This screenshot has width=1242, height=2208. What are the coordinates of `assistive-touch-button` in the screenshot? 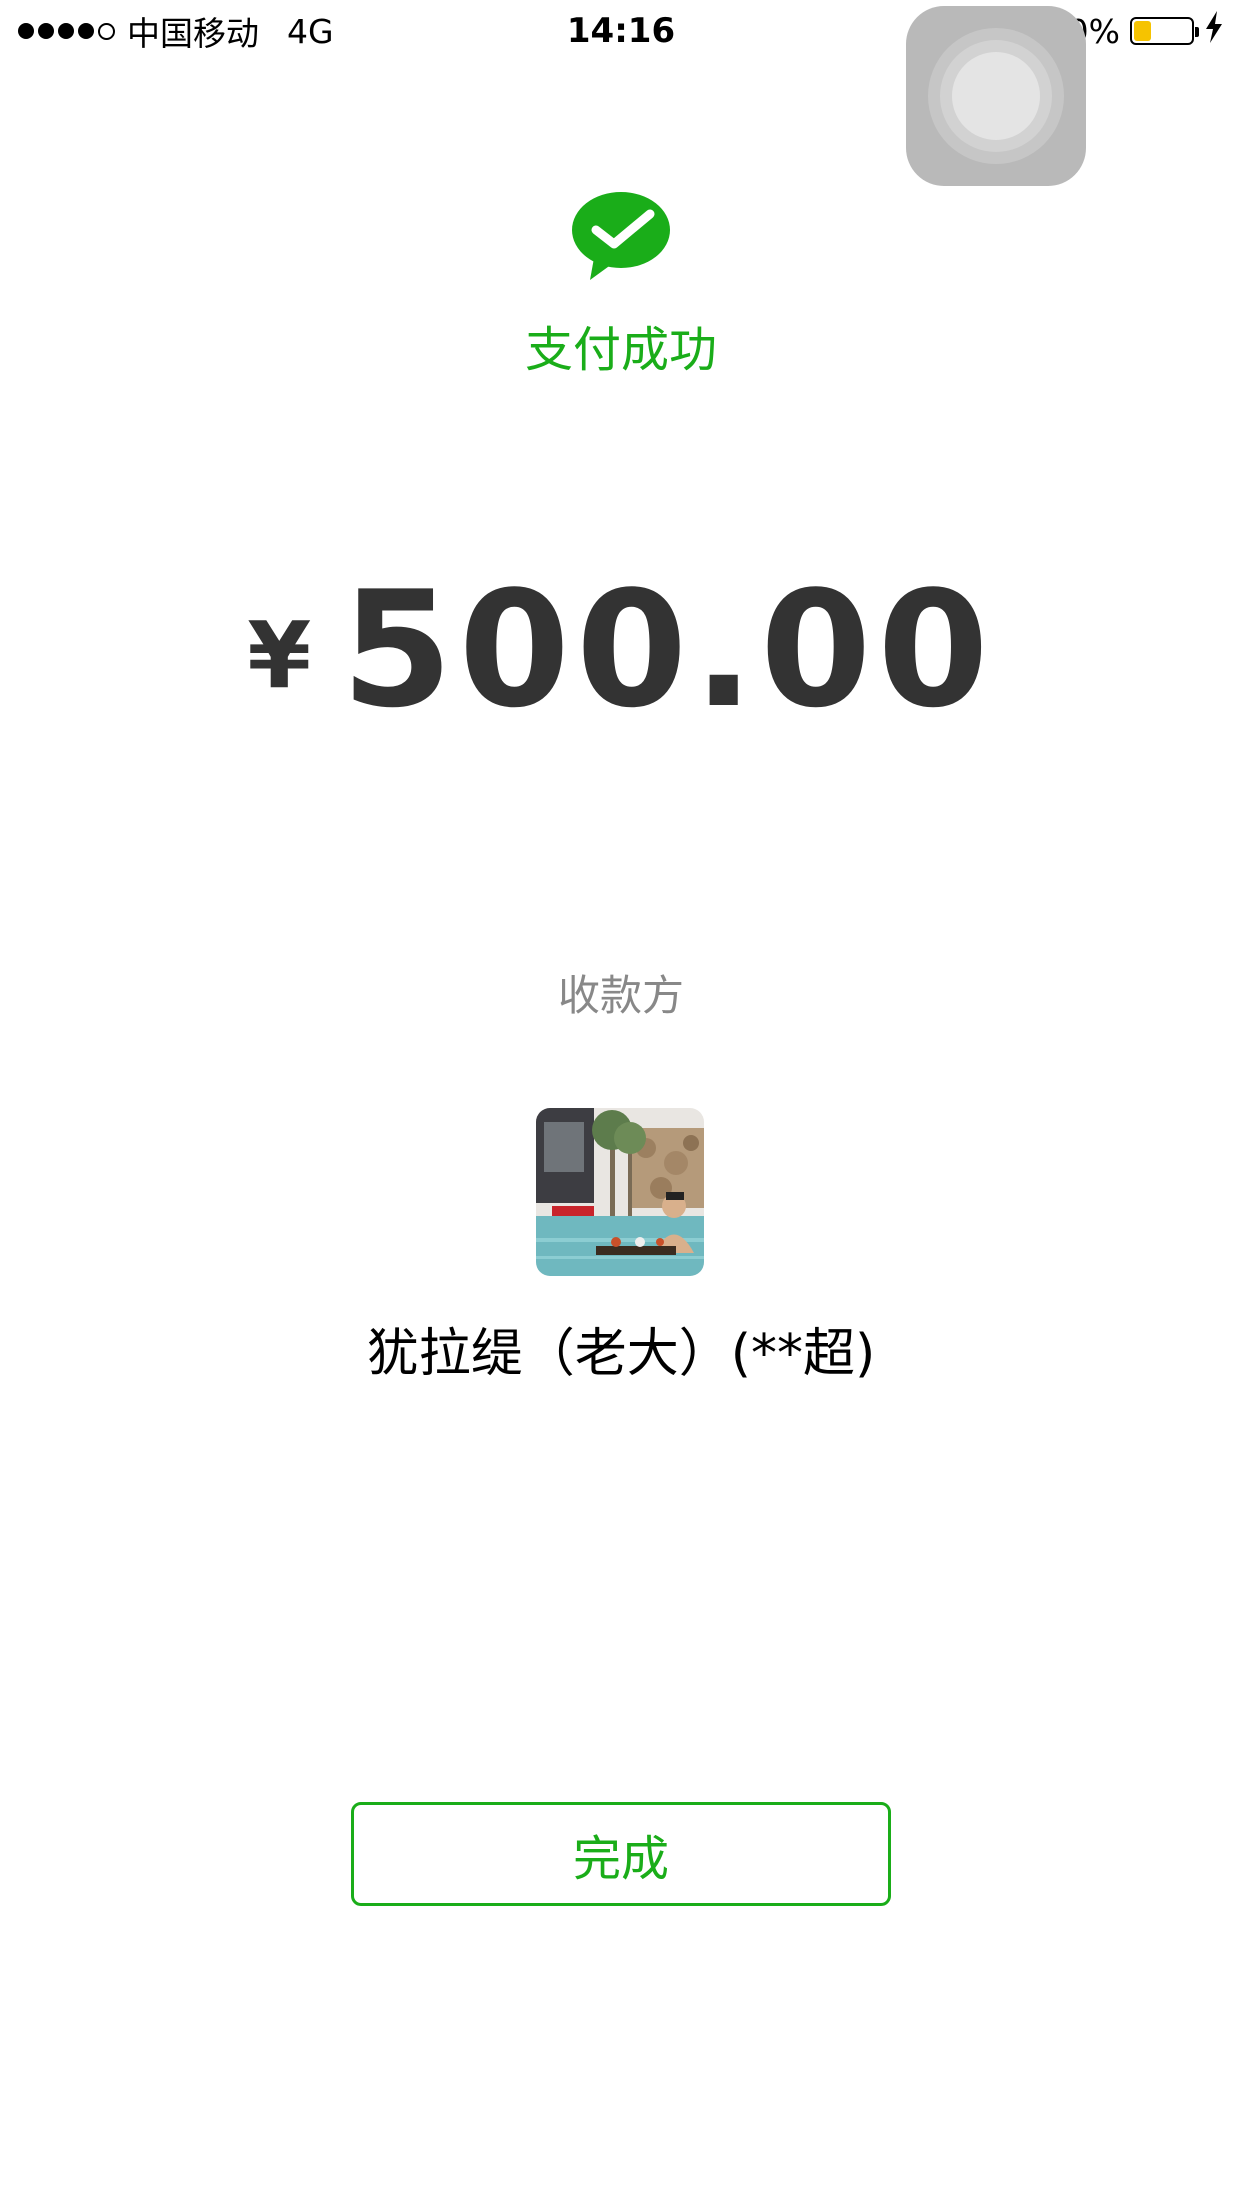 It's located at (996, 96).